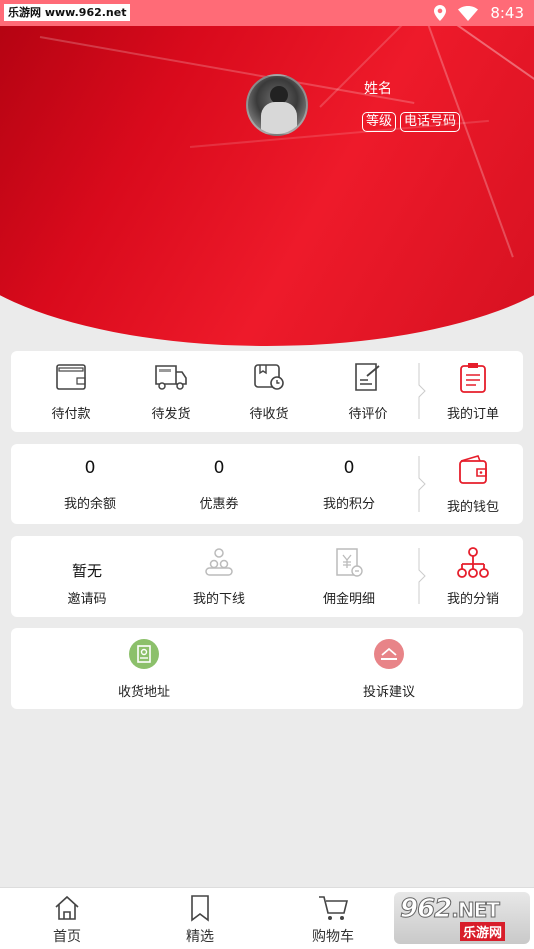 This screenshot has height=949, width=534. I want to click on balance-label: 我的余额, so click(89, 504).